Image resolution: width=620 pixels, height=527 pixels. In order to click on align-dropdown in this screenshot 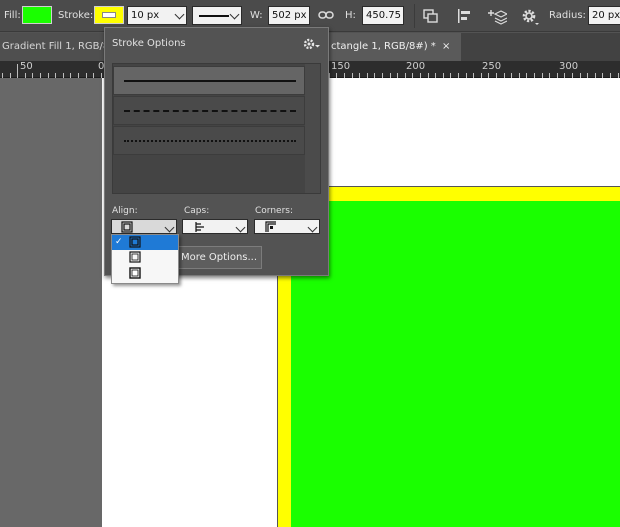, I will do `click(144, 226)`.